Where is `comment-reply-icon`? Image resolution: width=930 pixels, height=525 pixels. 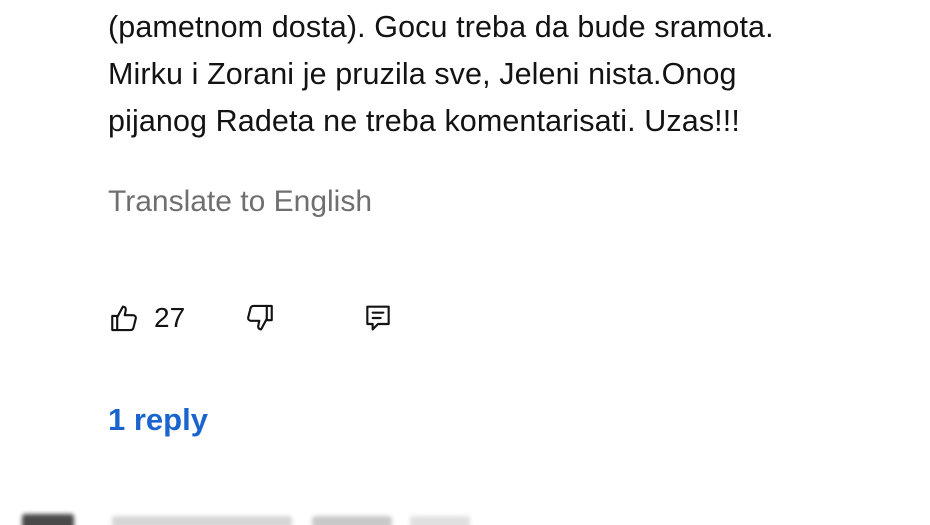 comment-reply-icon is located at coordinates (378, 318).